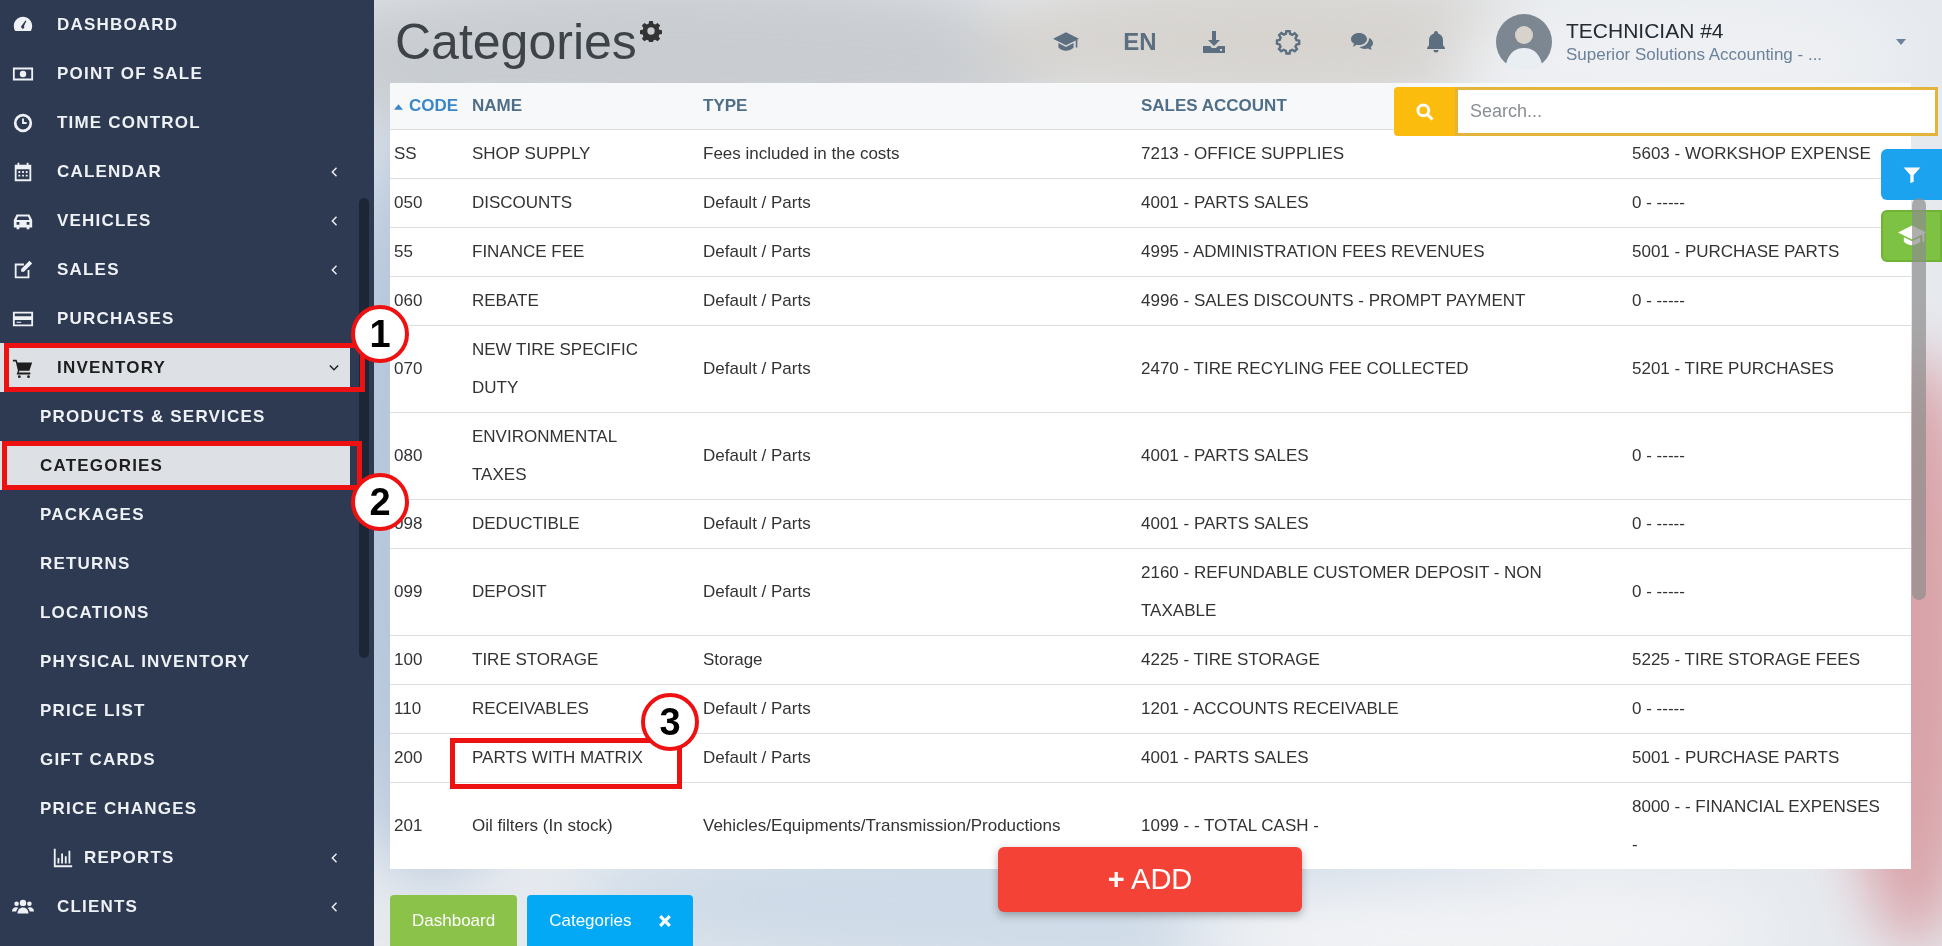 The width and height of the screenshot is (1942, 946). Describe the element at coordinates (1313, 251) in the screenshot. I see `table-cell: 4995 - ADMINISTRATION FEES REVENUES` at that location.